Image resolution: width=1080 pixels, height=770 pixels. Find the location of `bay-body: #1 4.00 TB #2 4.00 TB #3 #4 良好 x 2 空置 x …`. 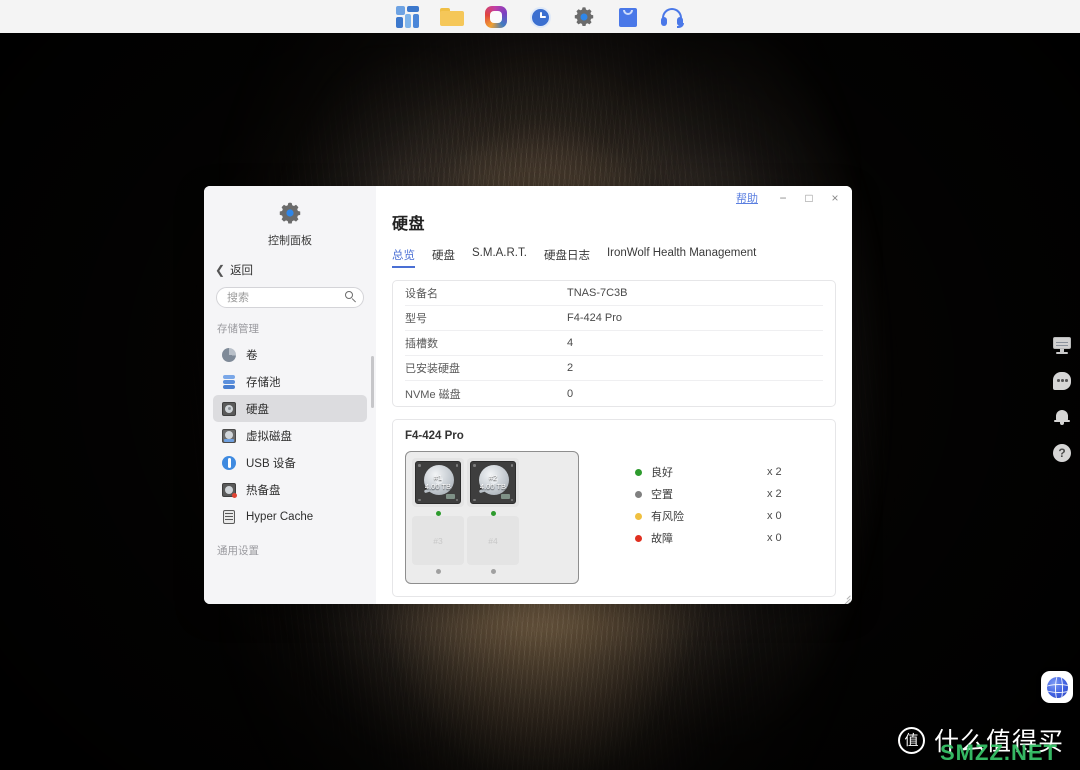

bay-body: #1 4.00 TB #2 4.00 TB #3 #4 良好 x 2 空置 x … is located at coordinates (614, 517).